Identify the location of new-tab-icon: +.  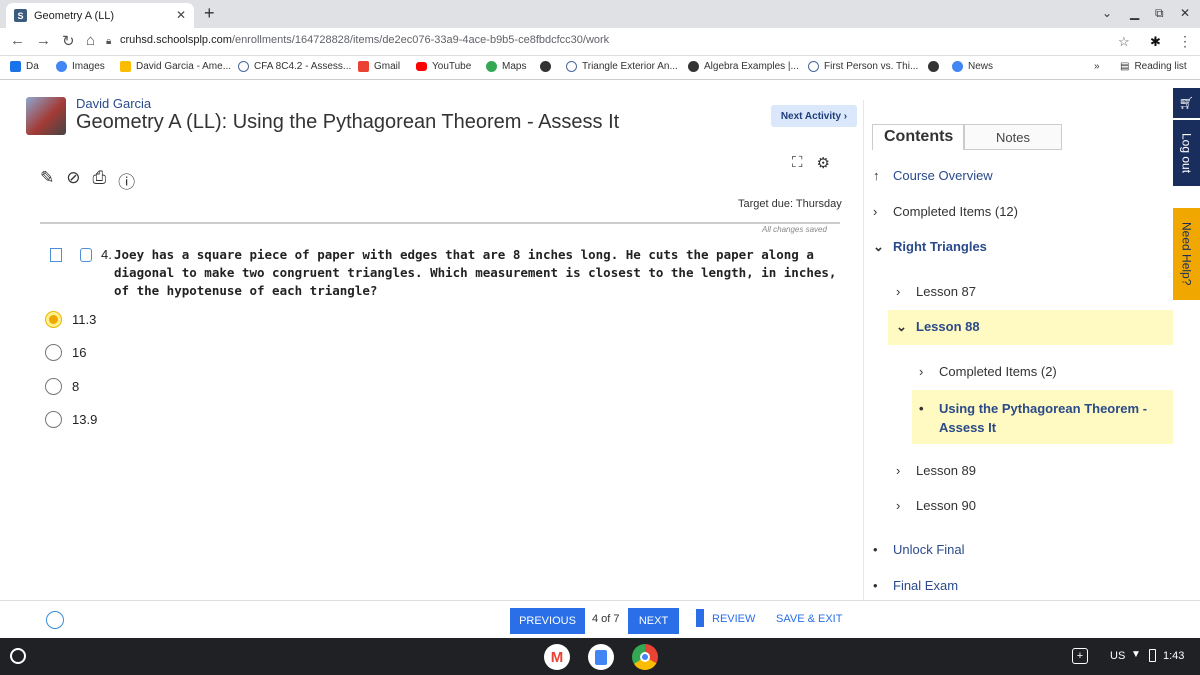
(209, 13).